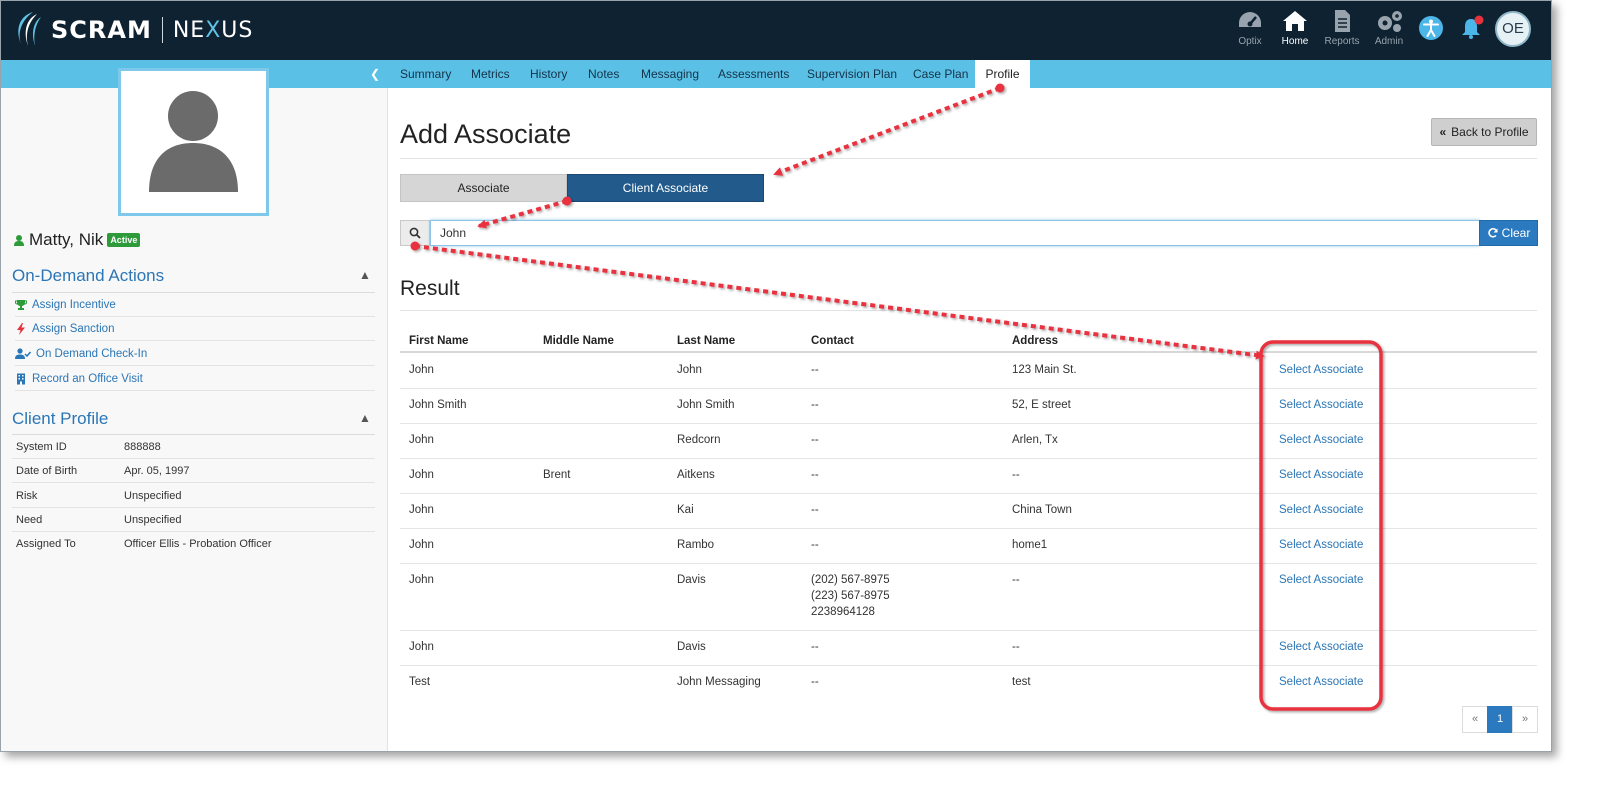 The width and height of the screenshot is (1603, 788). I want to click on cell-address: home1, so click(1030, 545).